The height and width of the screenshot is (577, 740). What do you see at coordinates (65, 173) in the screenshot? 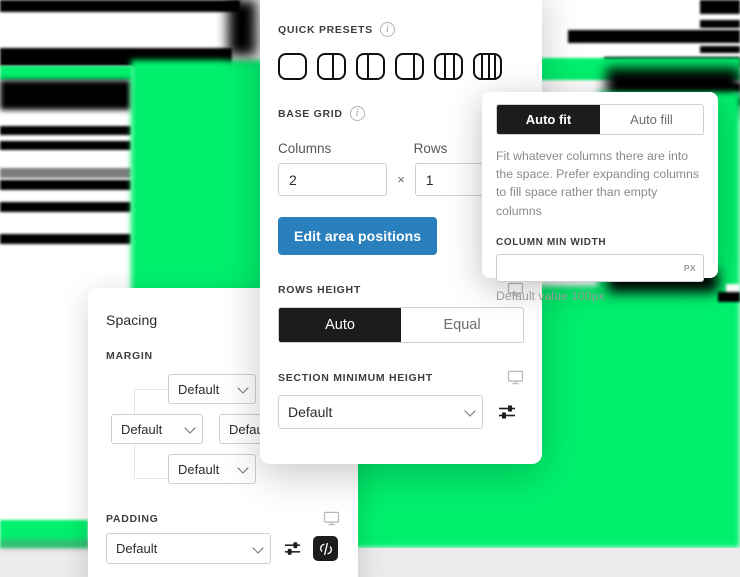
I see `bg-bar-gray` at bounding box center [65, 173].